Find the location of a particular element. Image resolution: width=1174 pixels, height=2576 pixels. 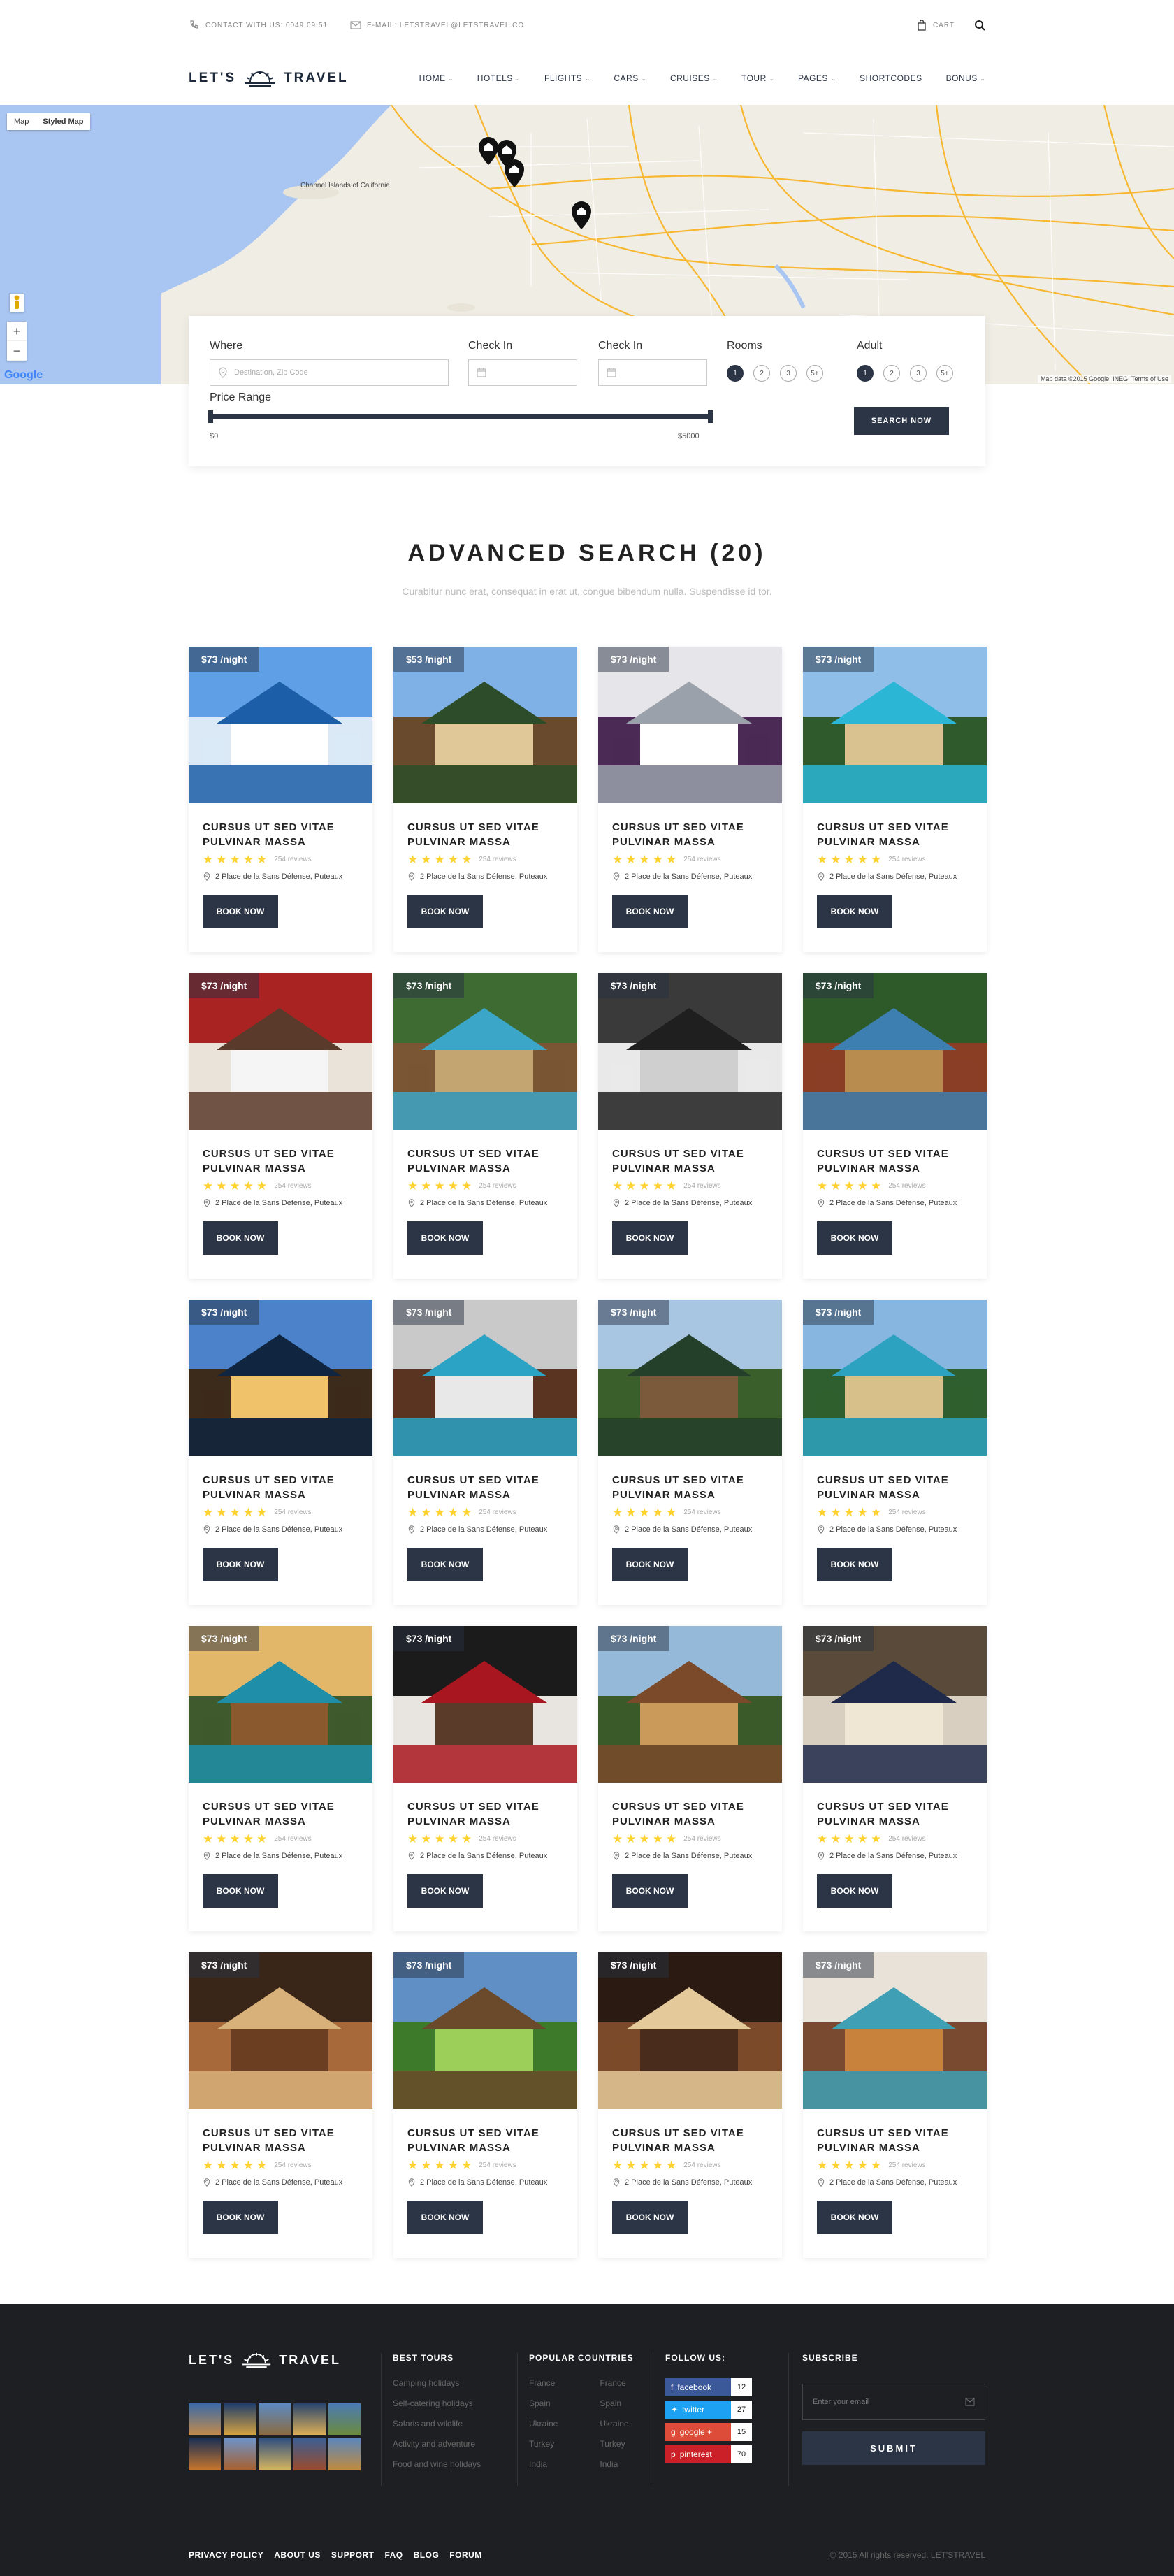

tour-link: Camping holidays is located at coordinates (437, 2383).